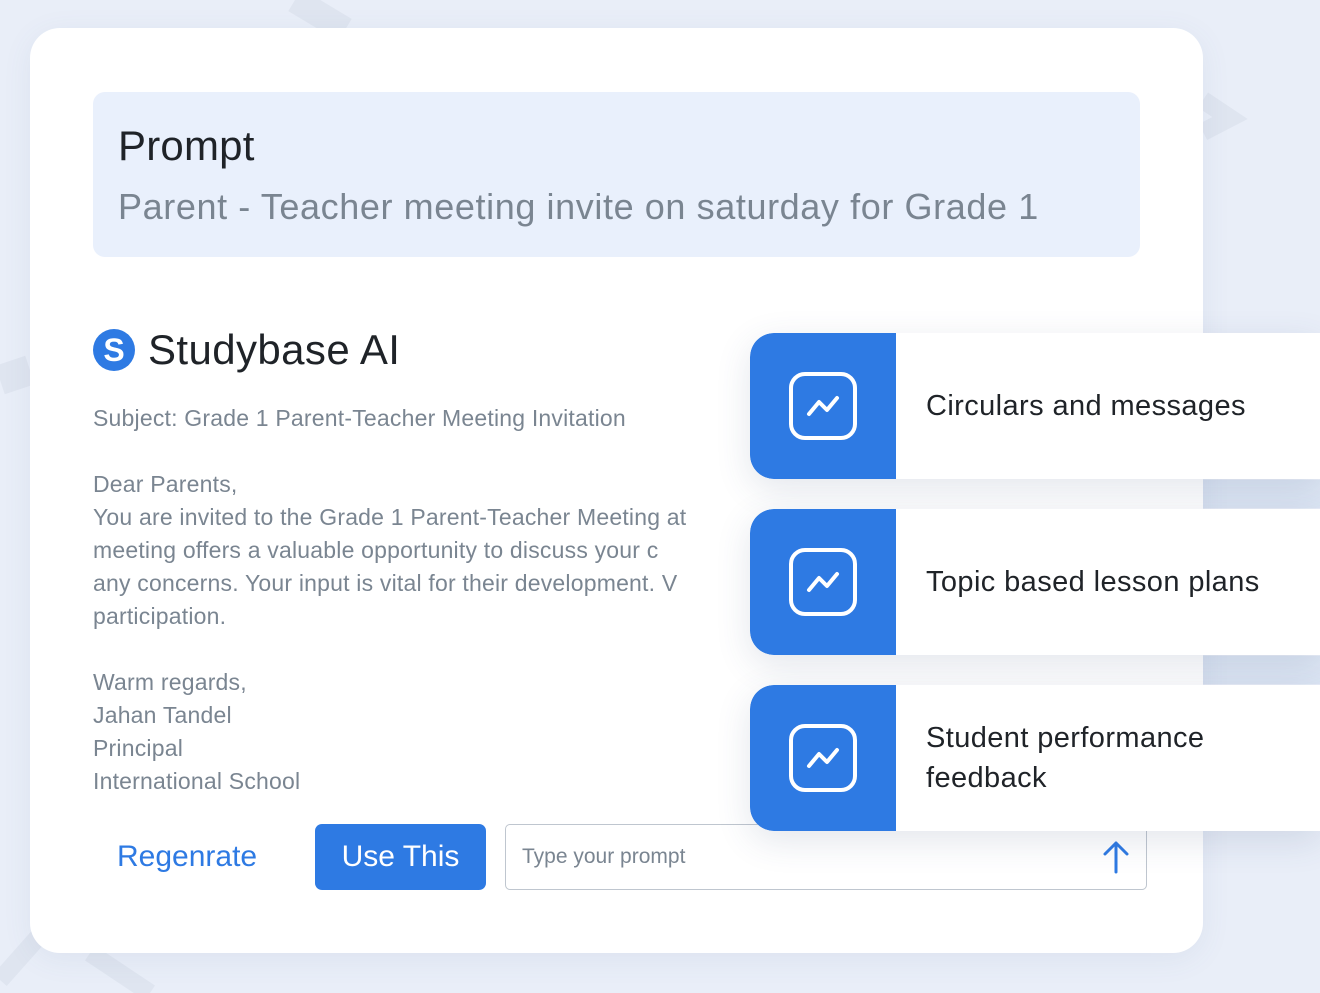 Image resolution: width=1320 pixels, height=993 pixels. Describe the element at coordinates (186, 145) in the screenshot. I see `prompt-title: Prompt` at that location.